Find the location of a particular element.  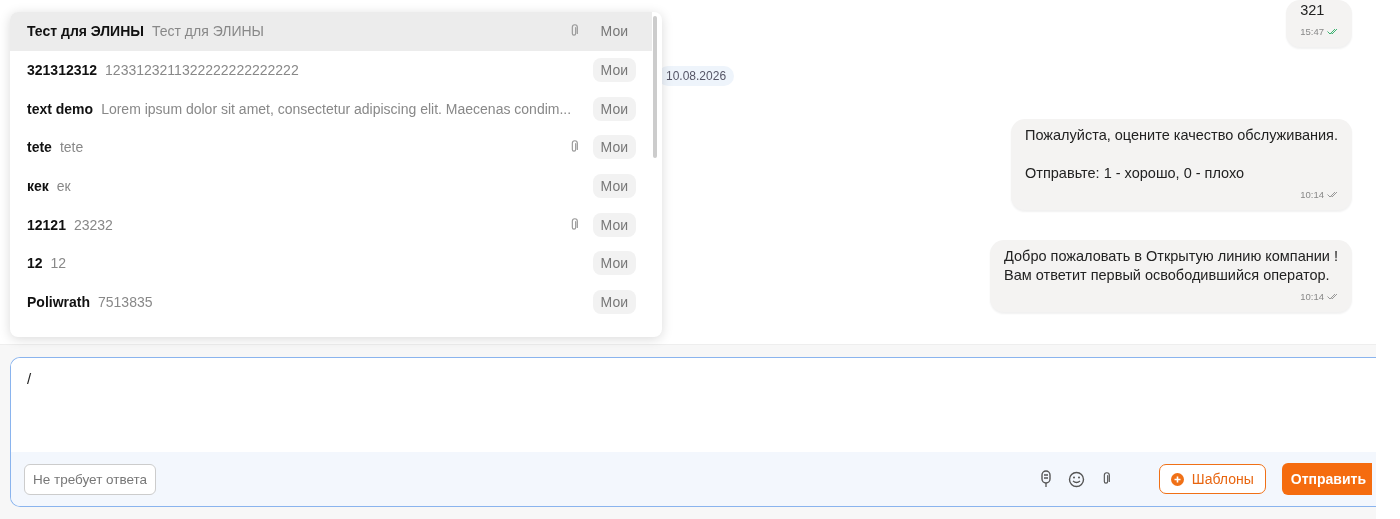

template-text: 1233123211322222222222222 is located at coordinates (202, 70).